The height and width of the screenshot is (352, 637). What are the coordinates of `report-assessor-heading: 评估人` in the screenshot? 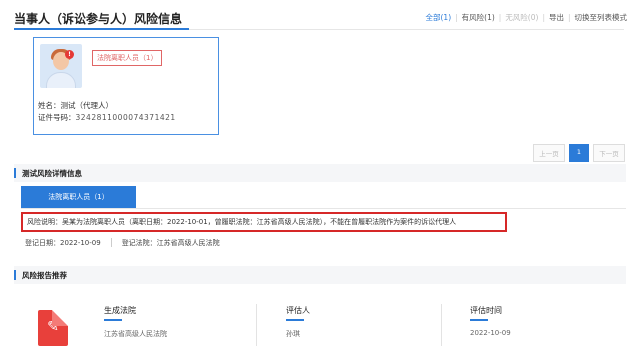 It's located at (298, 310).